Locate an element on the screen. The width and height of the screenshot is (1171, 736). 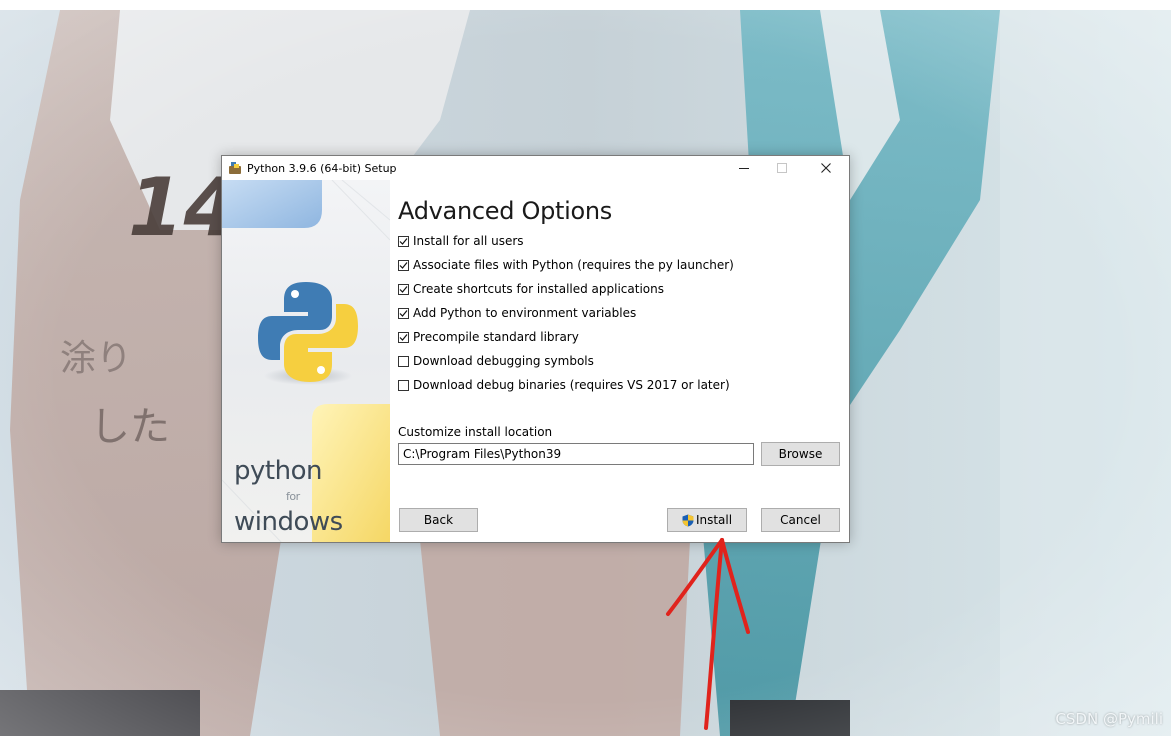
option-debug-symbols: Download debugging symbols is located at coordinates (496, 361).